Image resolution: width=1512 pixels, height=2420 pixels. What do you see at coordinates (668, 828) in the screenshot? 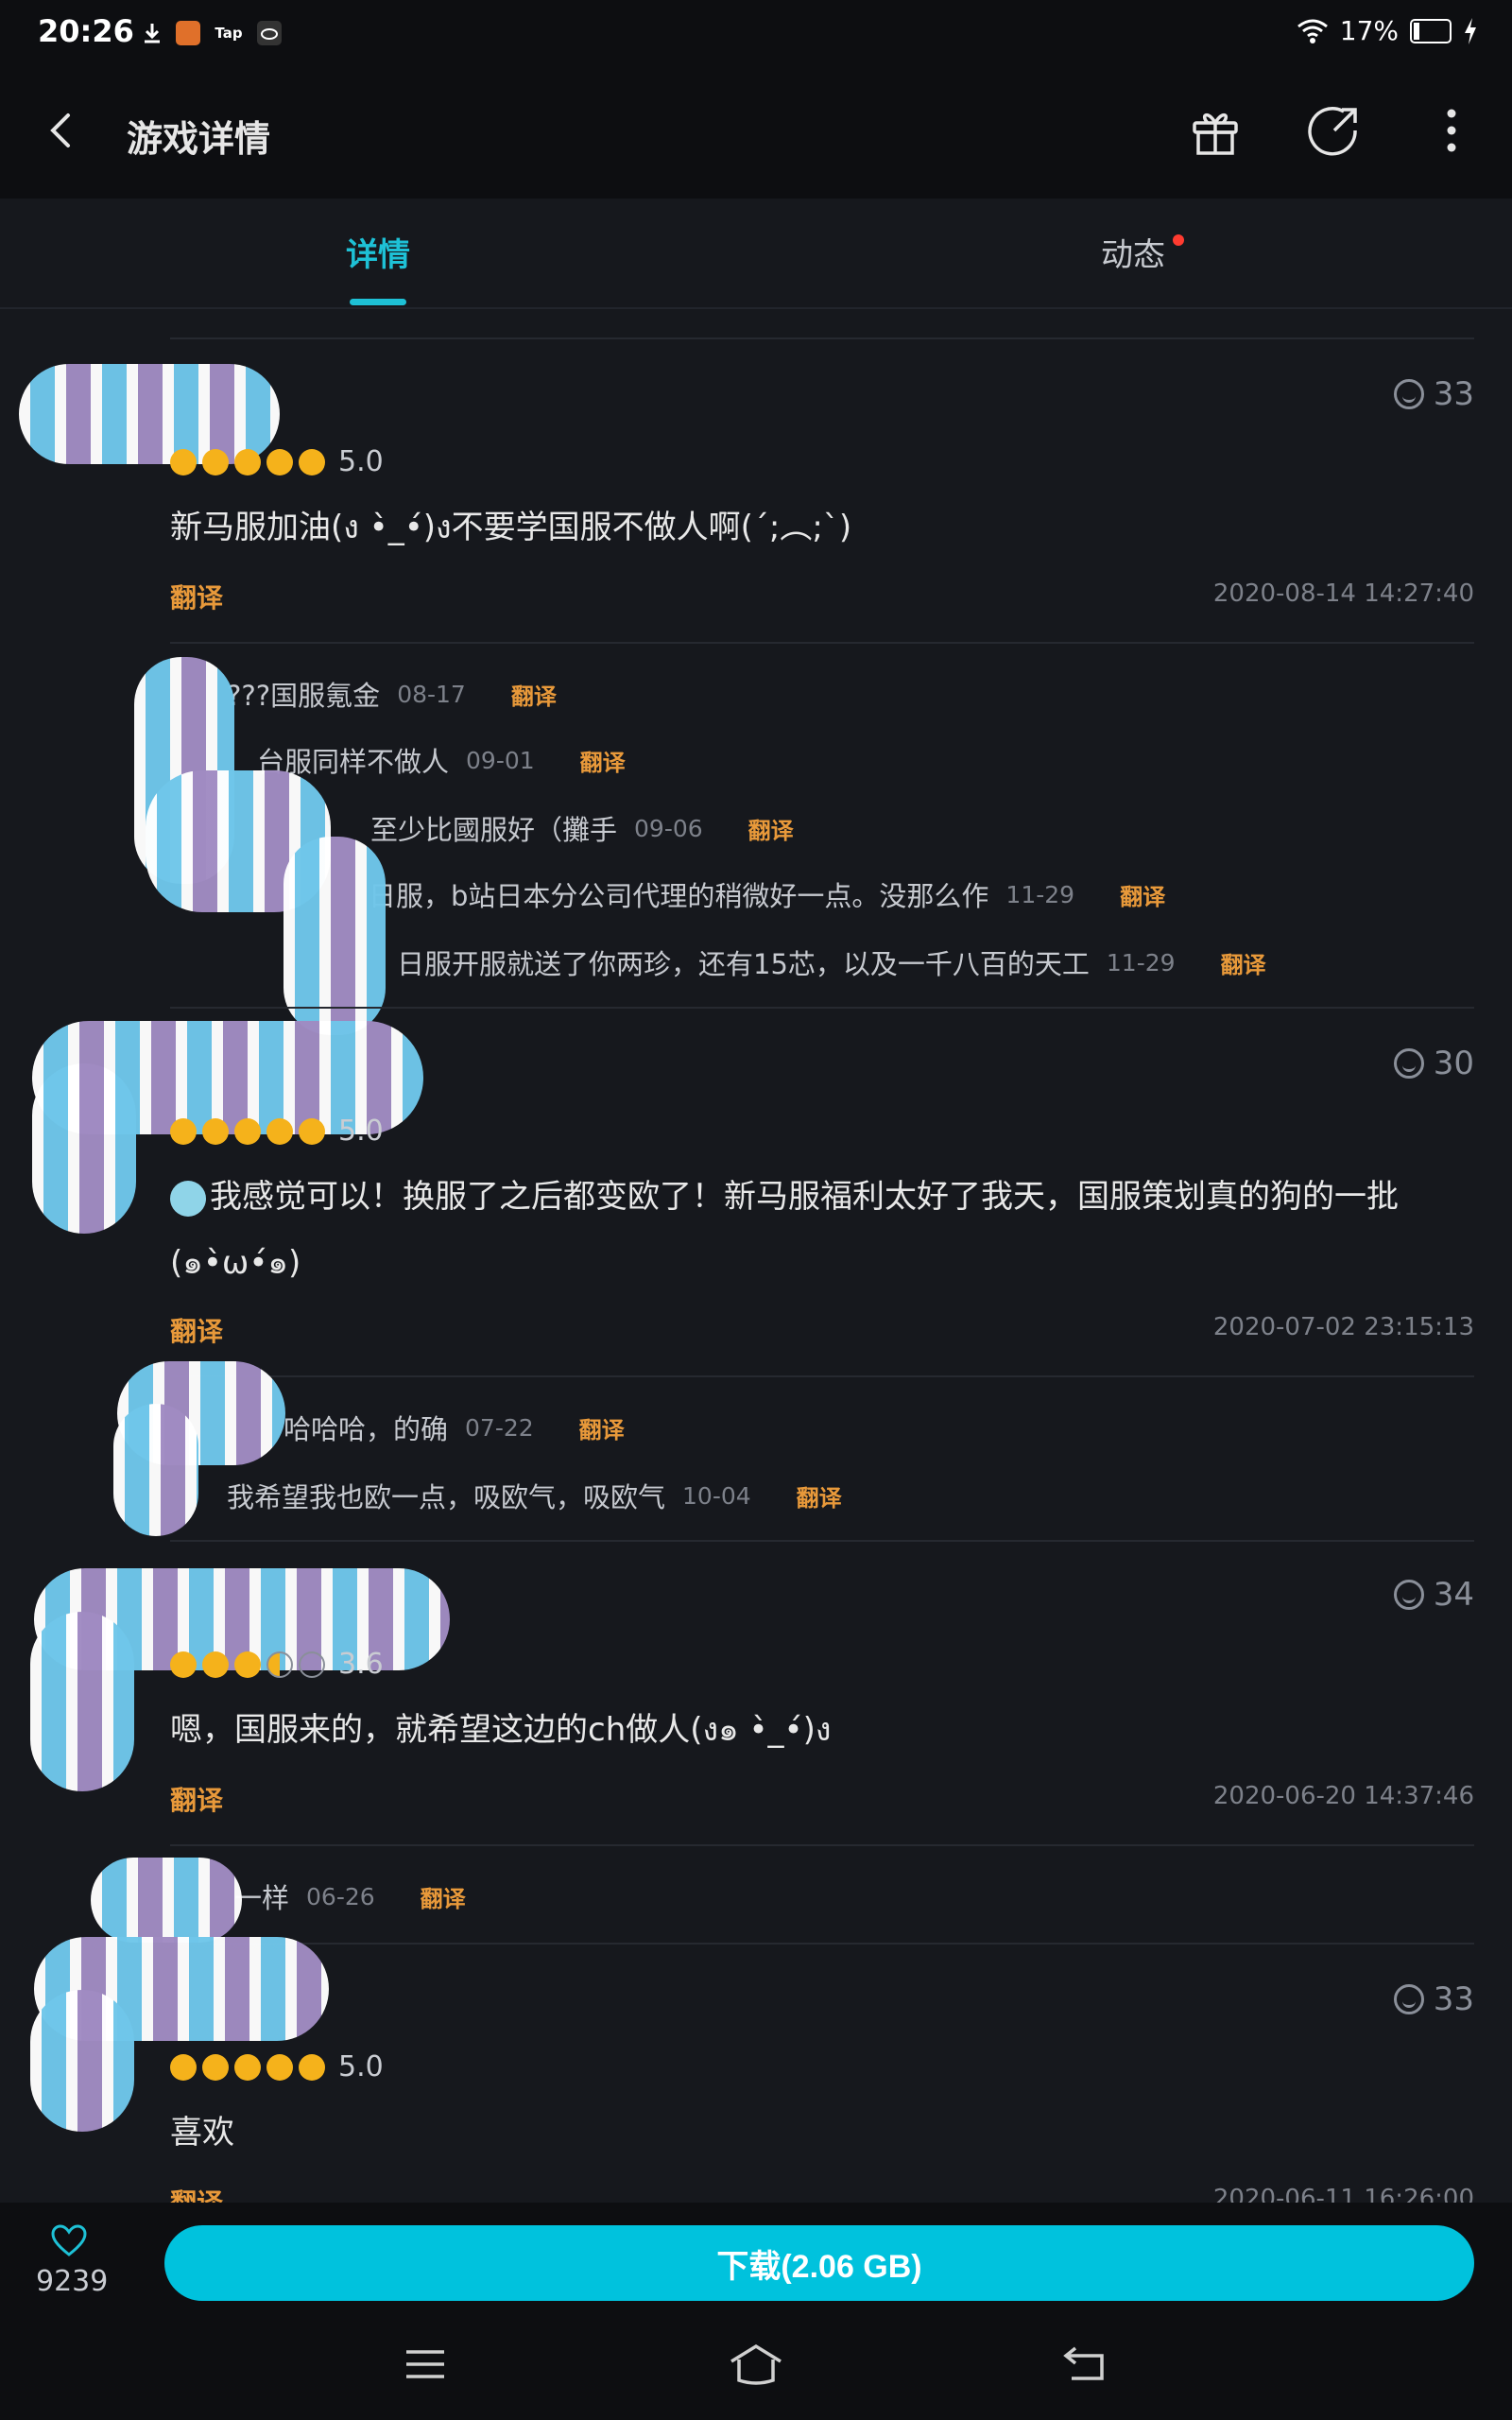
I see `reply-date: 09-06` at bounding box center [668, 828].